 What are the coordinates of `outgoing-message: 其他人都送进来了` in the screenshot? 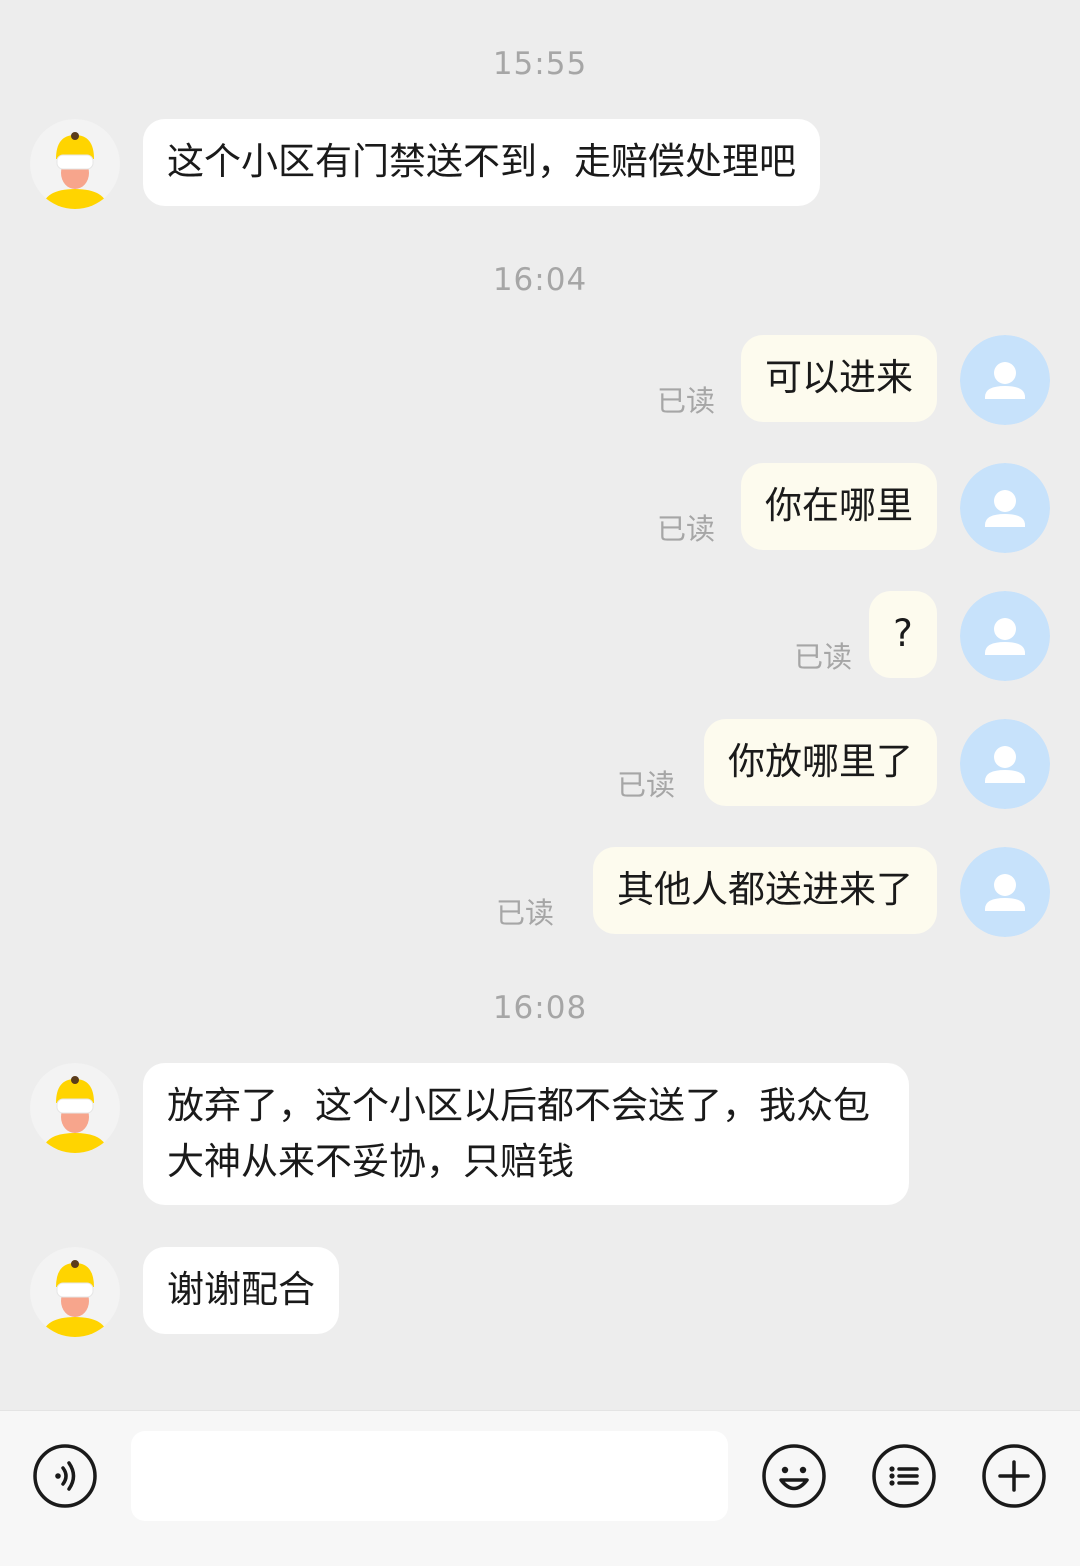 It's located at (765, 890).